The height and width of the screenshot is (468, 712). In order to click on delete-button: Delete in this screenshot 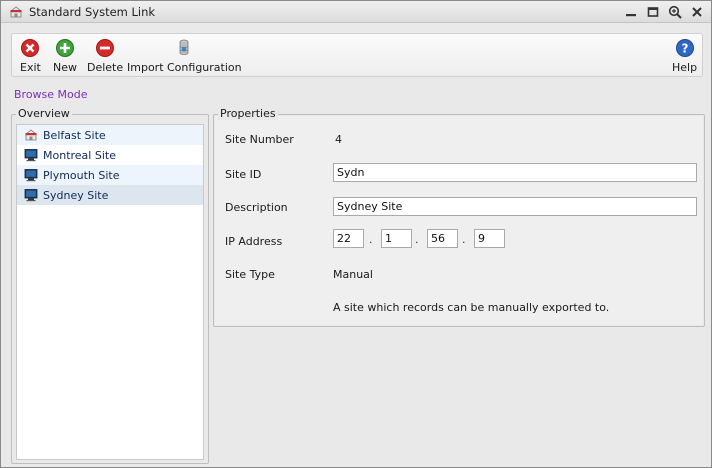, I will do `click(105, 56)`.